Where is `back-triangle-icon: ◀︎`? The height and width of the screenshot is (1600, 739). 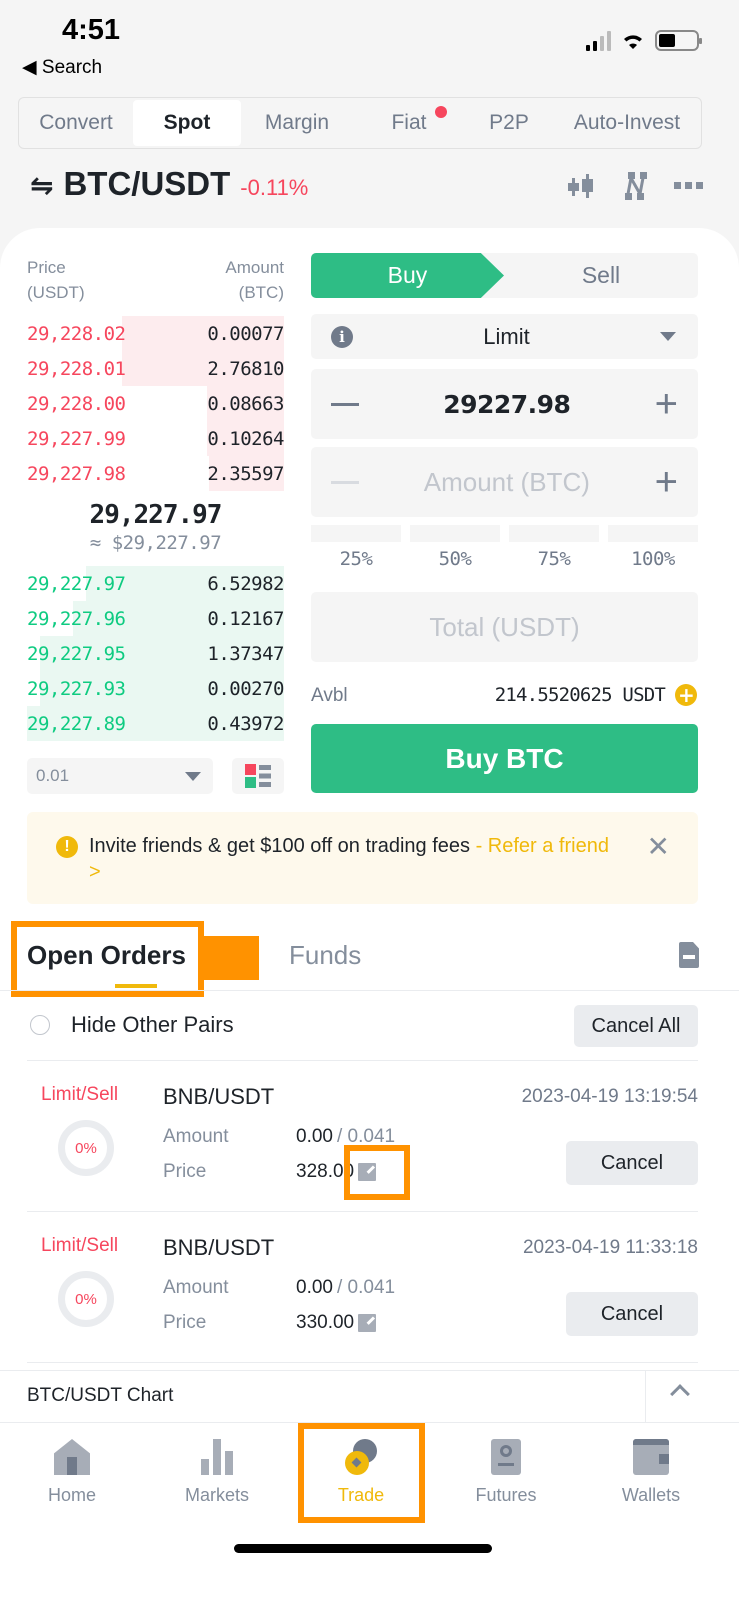
back-triangle-icon: ◀︎ is located at coordinates (32, 67).